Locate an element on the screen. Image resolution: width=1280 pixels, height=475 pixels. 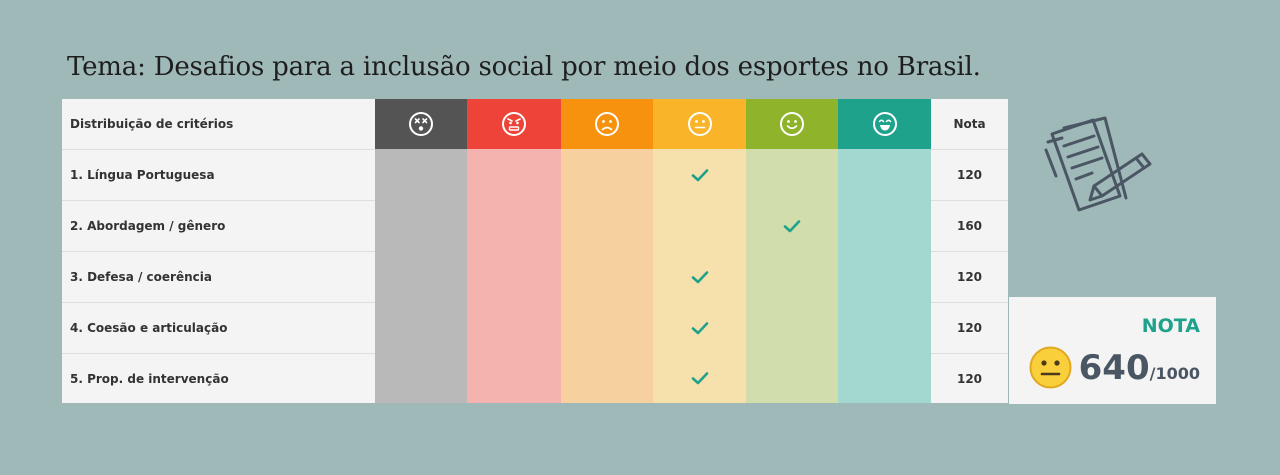
criterion-label: 1. Língua Portuguesa is located at coordinates (218, 174).